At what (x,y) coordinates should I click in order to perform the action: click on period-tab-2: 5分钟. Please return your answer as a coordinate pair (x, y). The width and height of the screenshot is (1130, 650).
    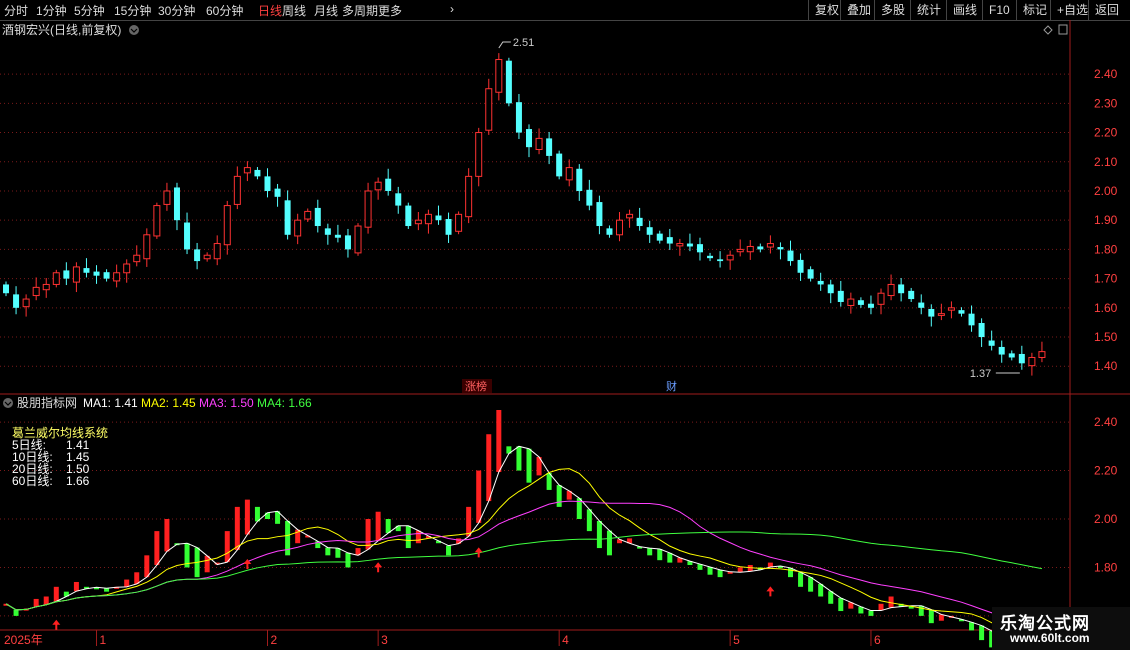
    Looking at the image, I should click on (89, 10).